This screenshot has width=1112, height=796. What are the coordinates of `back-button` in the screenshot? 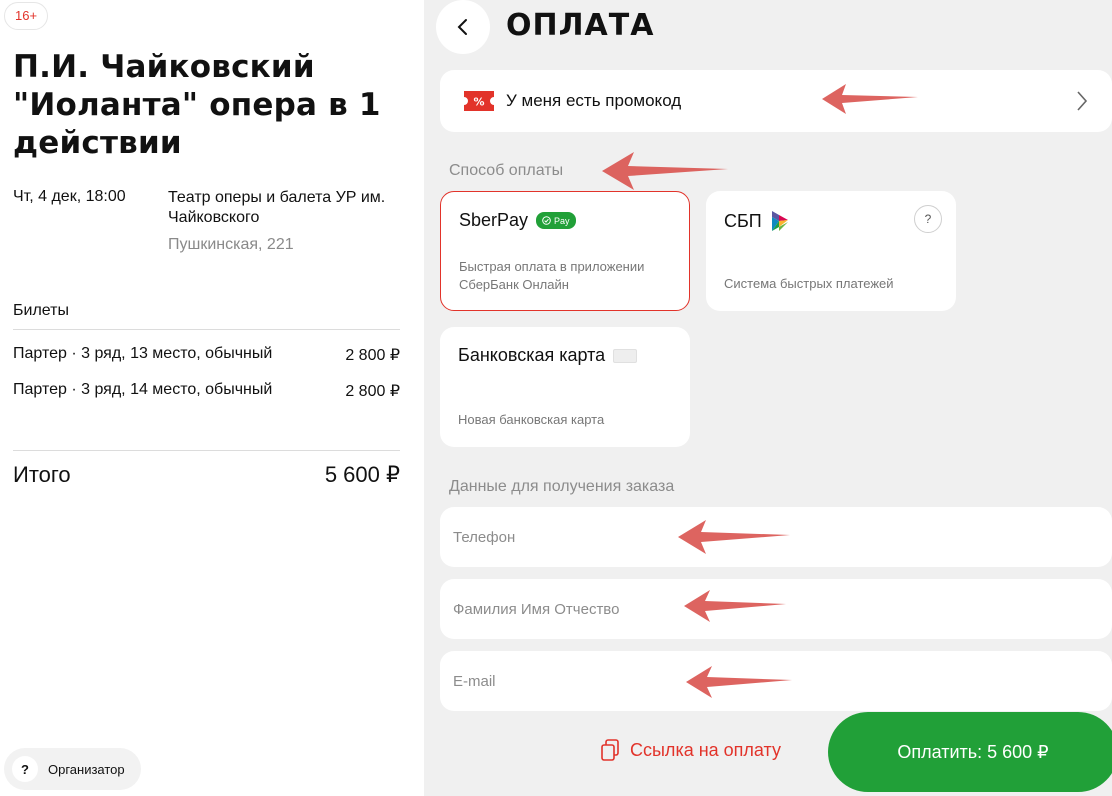 It's located at (463, 27).